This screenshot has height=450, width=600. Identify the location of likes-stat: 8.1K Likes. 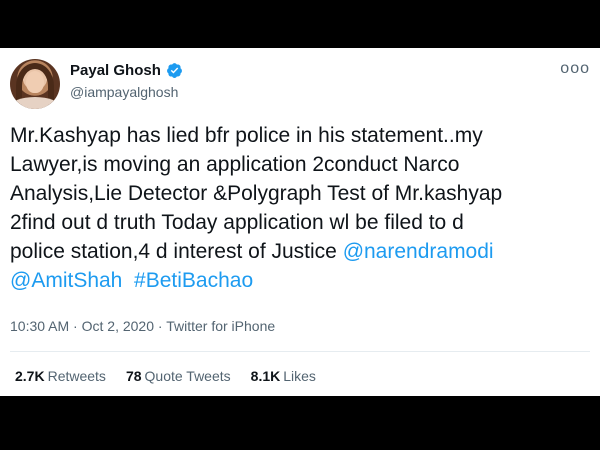
(283, 376).